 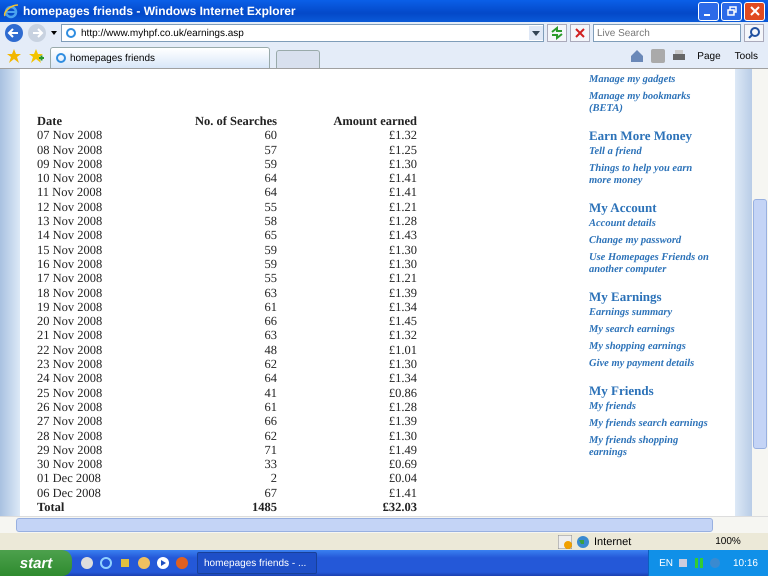 What do you see at coordinates (649, 313) in the screenshot?
I see `sidebar-link: Earnings summary` at bounding box center [649, 313].